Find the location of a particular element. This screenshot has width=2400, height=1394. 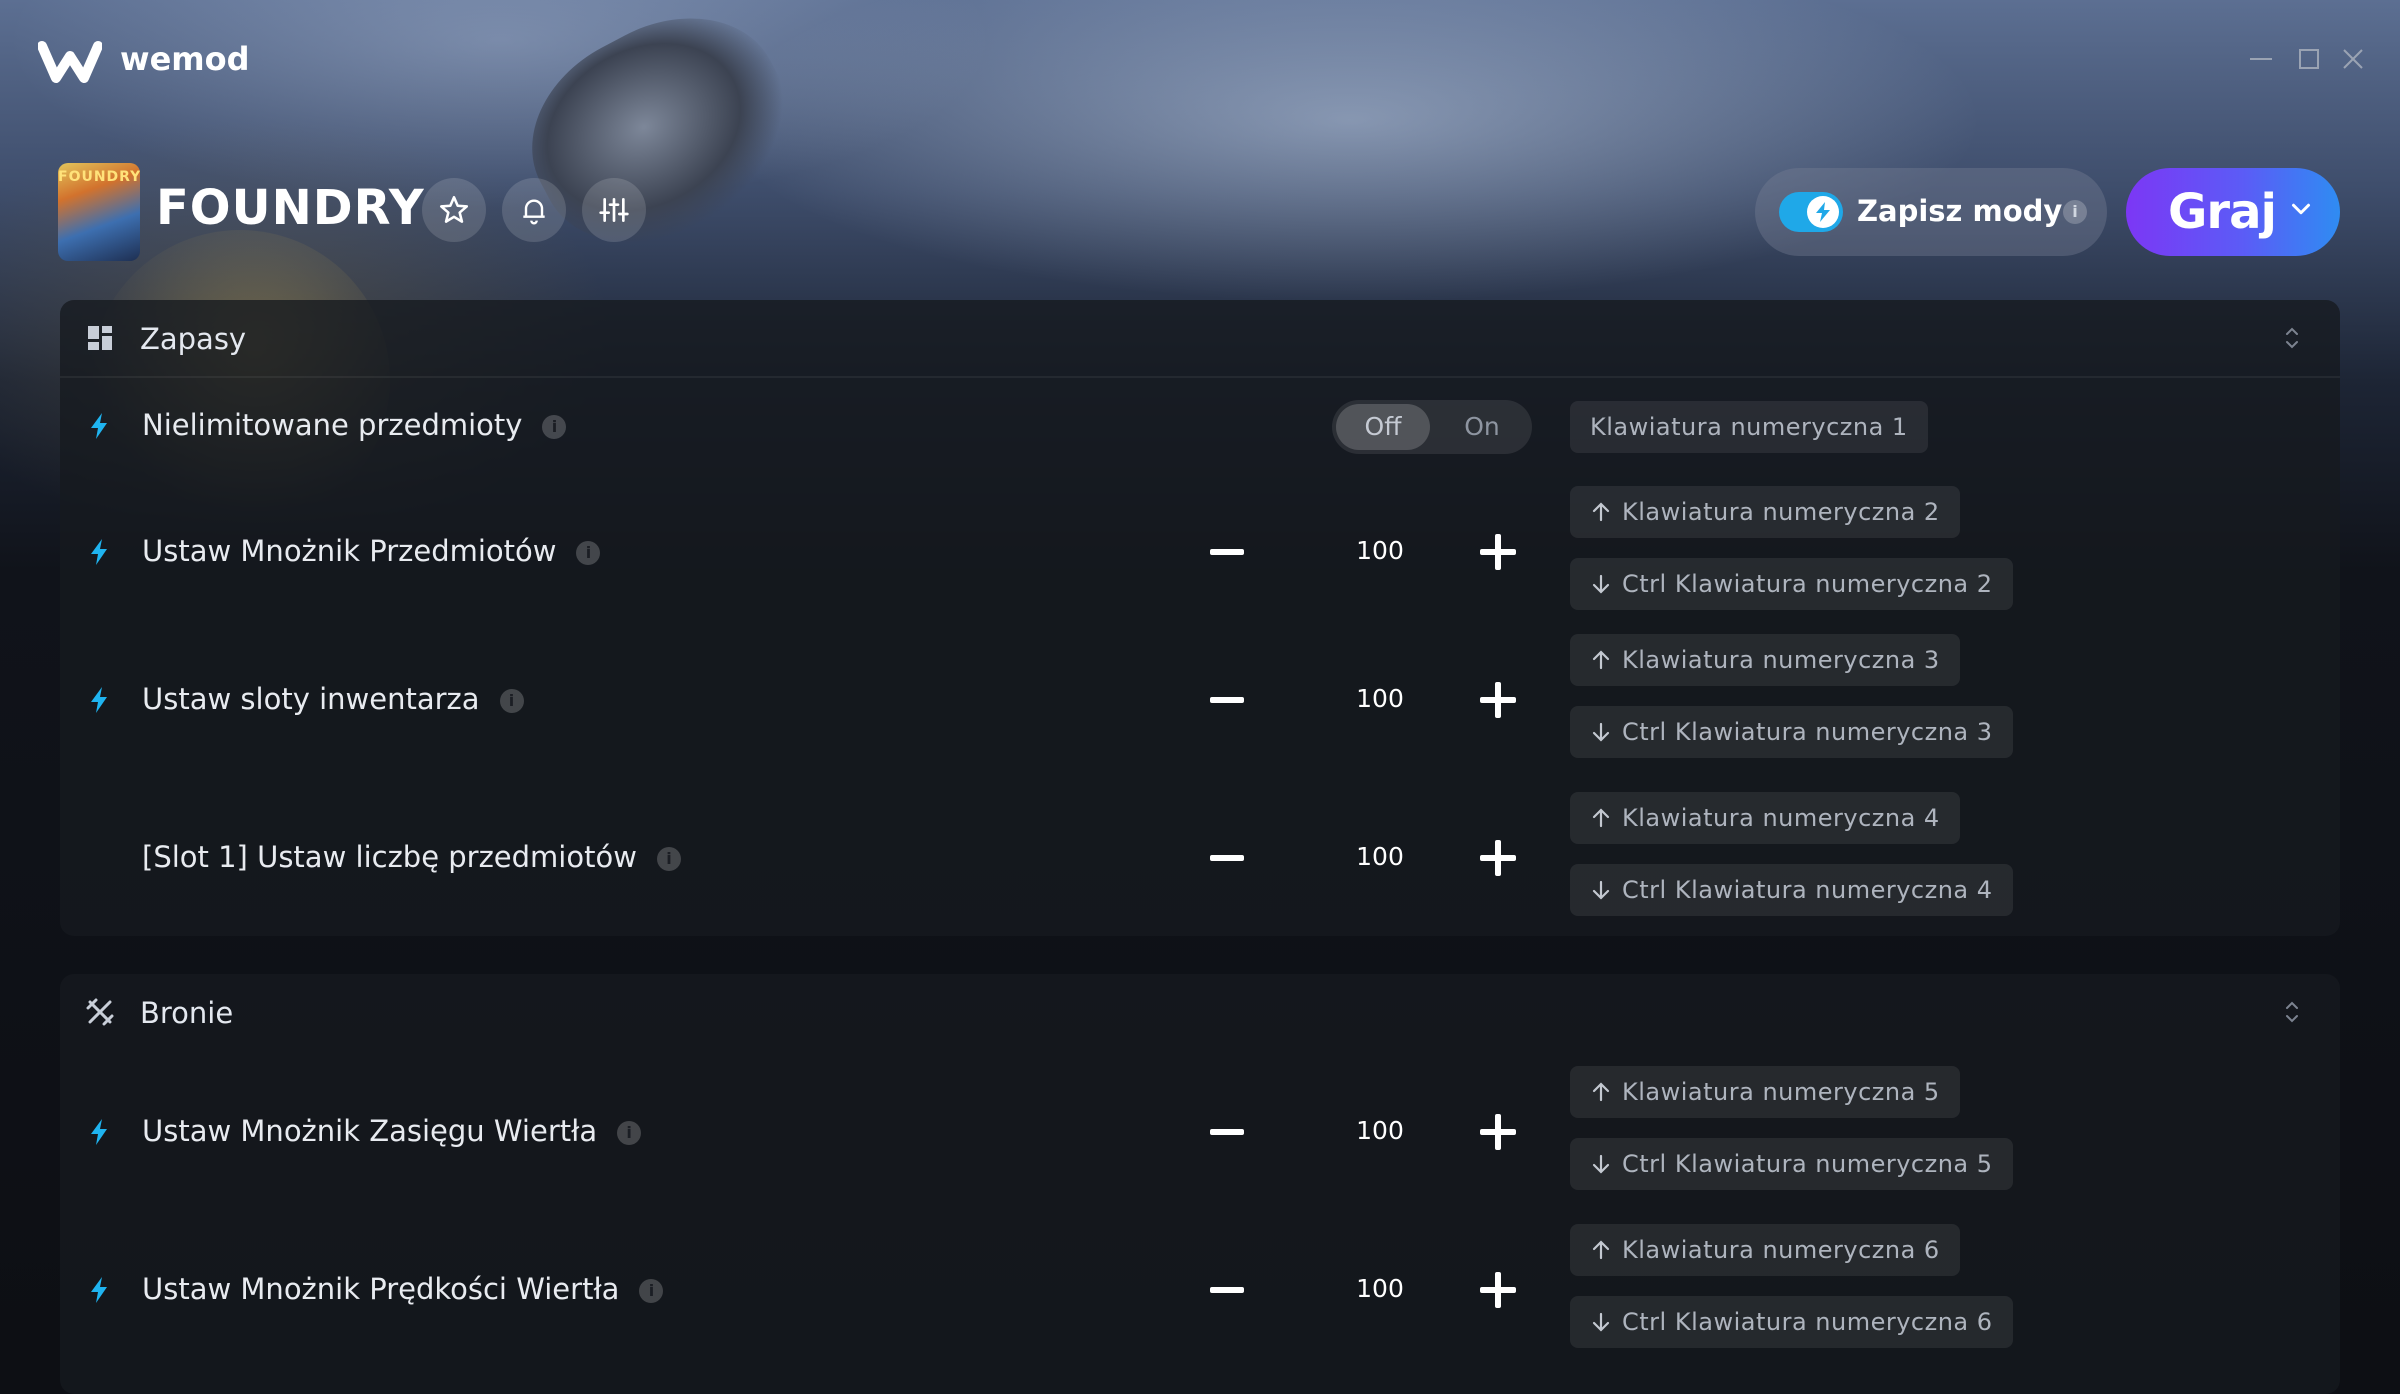

play-button: Graj is located at coordinates (2233, 212).